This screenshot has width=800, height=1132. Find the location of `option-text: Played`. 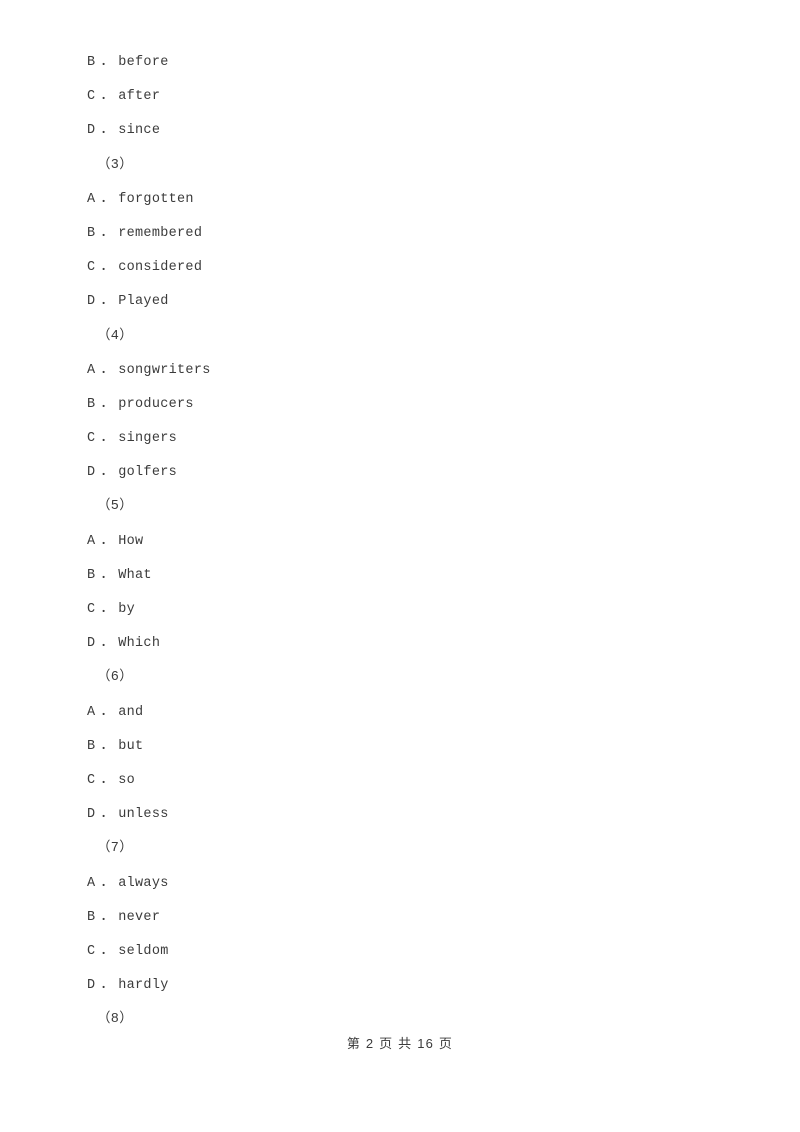

option-text: Played is located at coordinates (143, 302).